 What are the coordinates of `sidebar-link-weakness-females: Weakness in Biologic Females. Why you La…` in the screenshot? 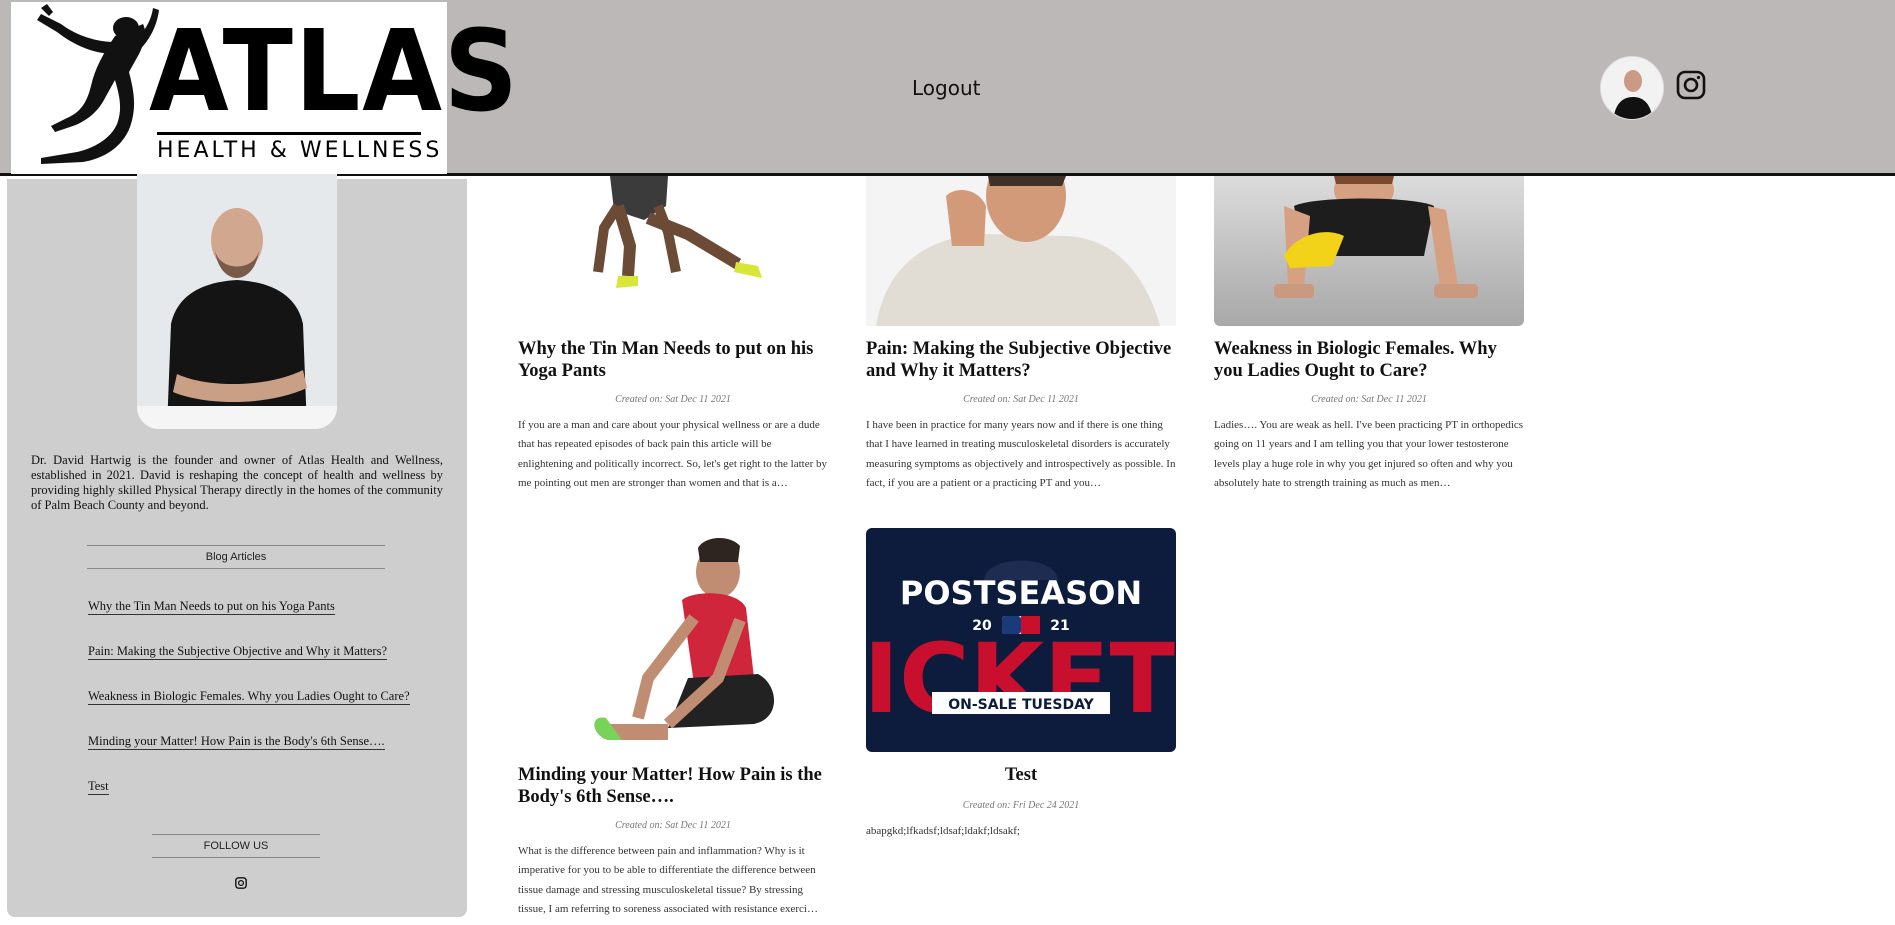 It's located at (249, 697).